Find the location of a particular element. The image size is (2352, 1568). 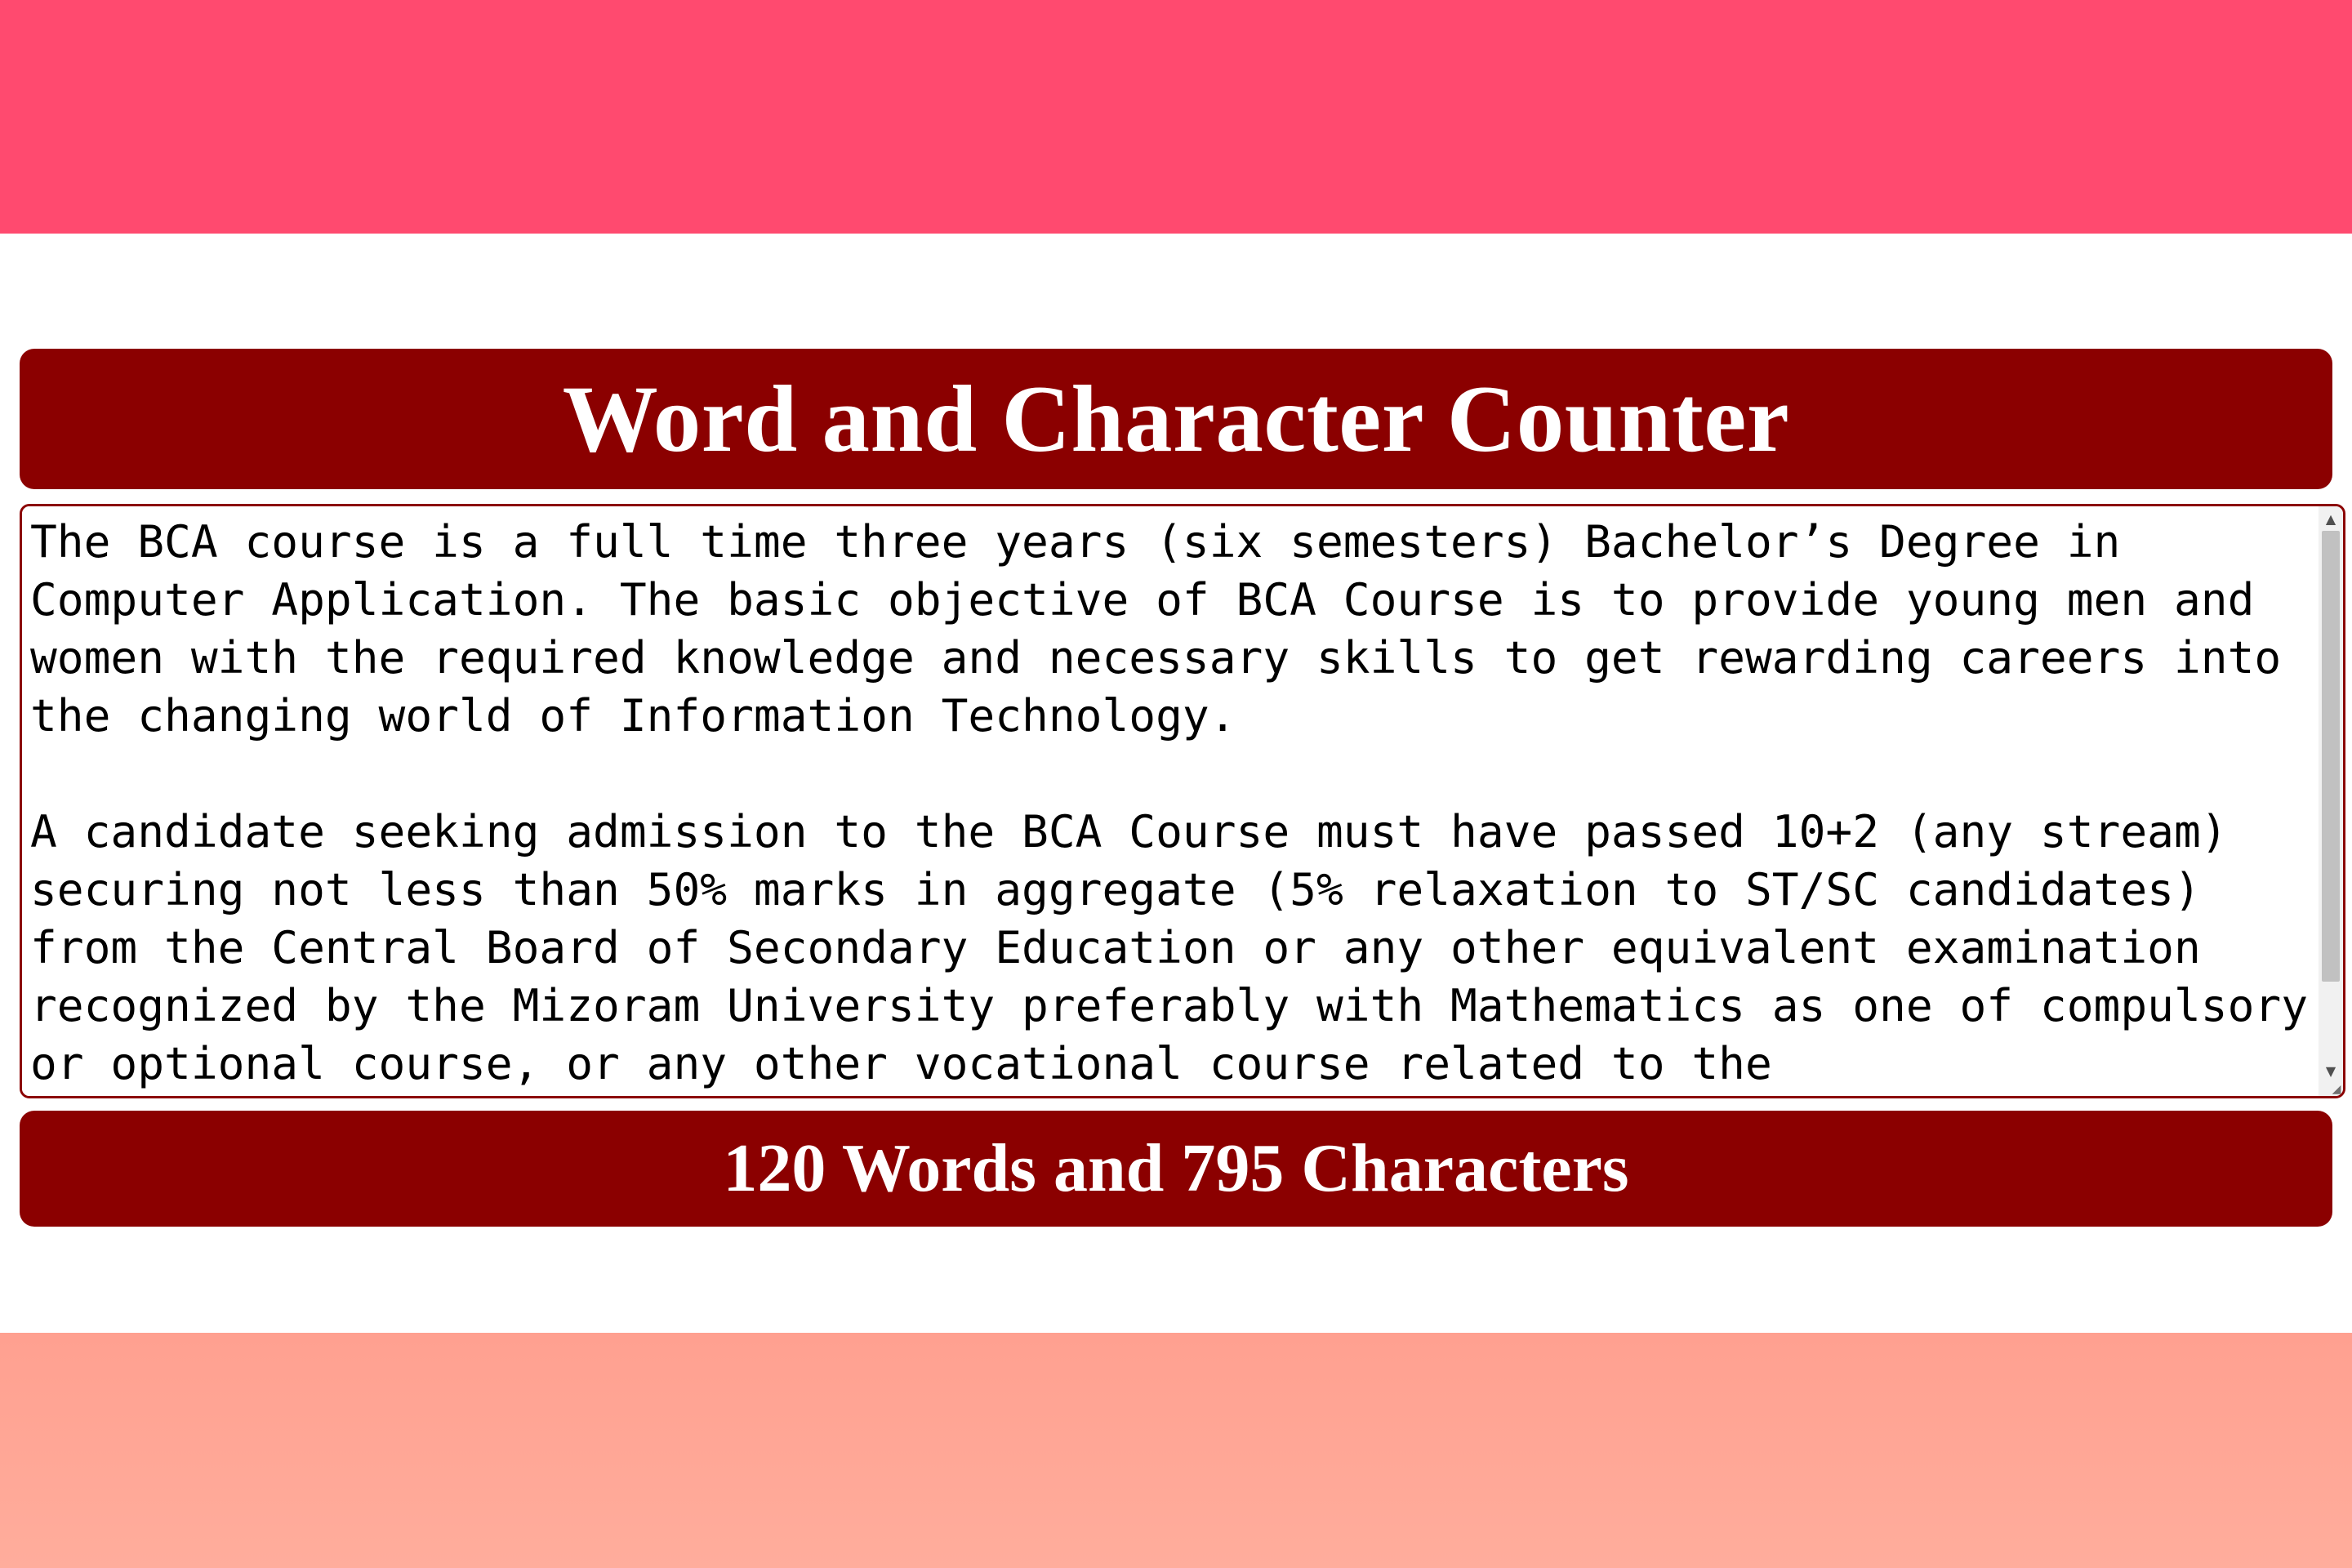

resize-grip-icon: ◢ is located at coordinates (2336, 1089).